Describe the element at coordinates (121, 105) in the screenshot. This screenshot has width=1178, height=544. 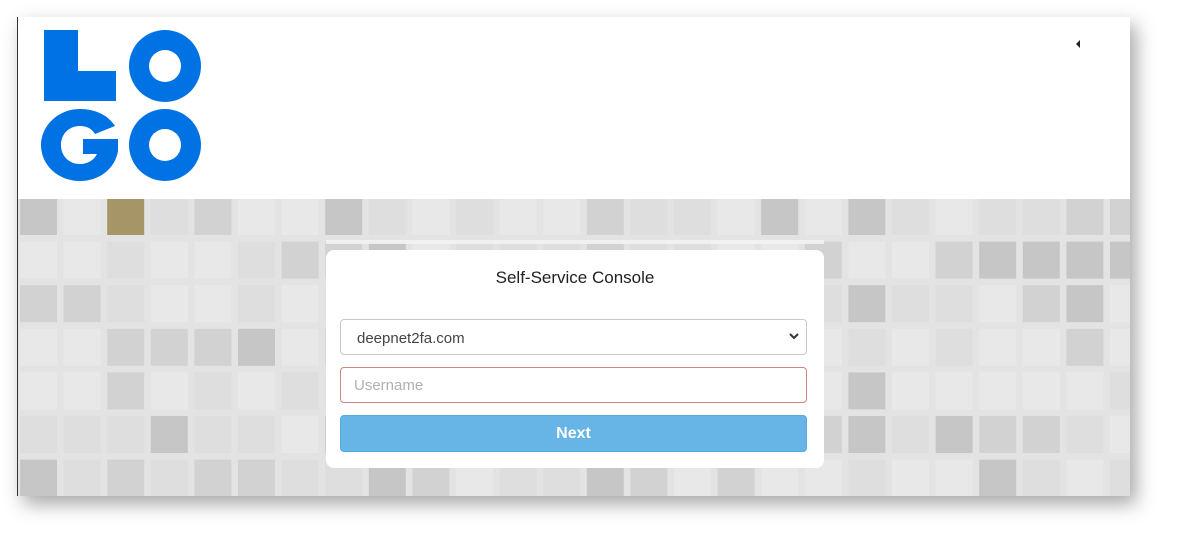
I see `logo` at that location.